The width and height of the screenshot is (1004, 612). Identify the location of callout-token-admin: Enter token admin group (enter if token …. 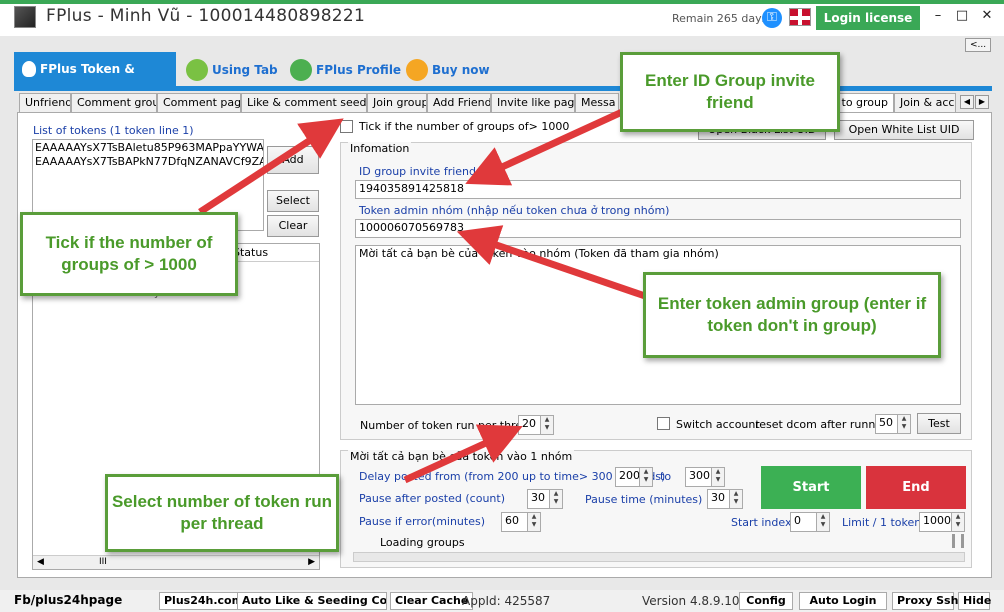
(792, 315).